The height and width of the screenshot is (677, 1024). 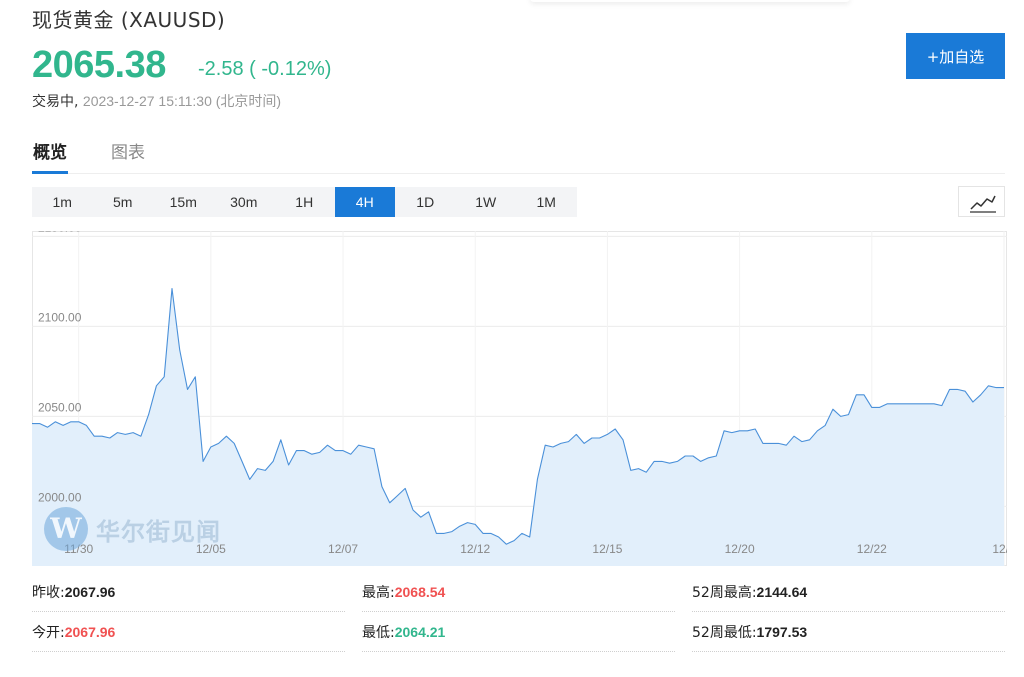 What do you see at coordinates (724, 593) in the screenshot?
I see `stat-label: 52周最高:` at bounding box center [724, 593].